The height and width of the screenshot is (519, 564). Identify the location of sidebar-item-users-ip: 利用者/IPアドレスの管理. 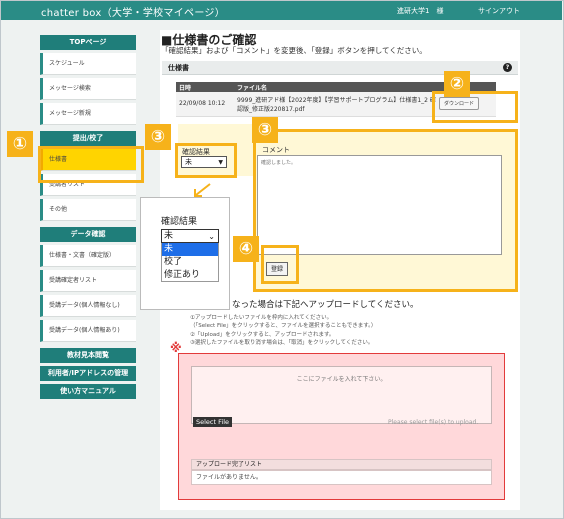
(88, 373).